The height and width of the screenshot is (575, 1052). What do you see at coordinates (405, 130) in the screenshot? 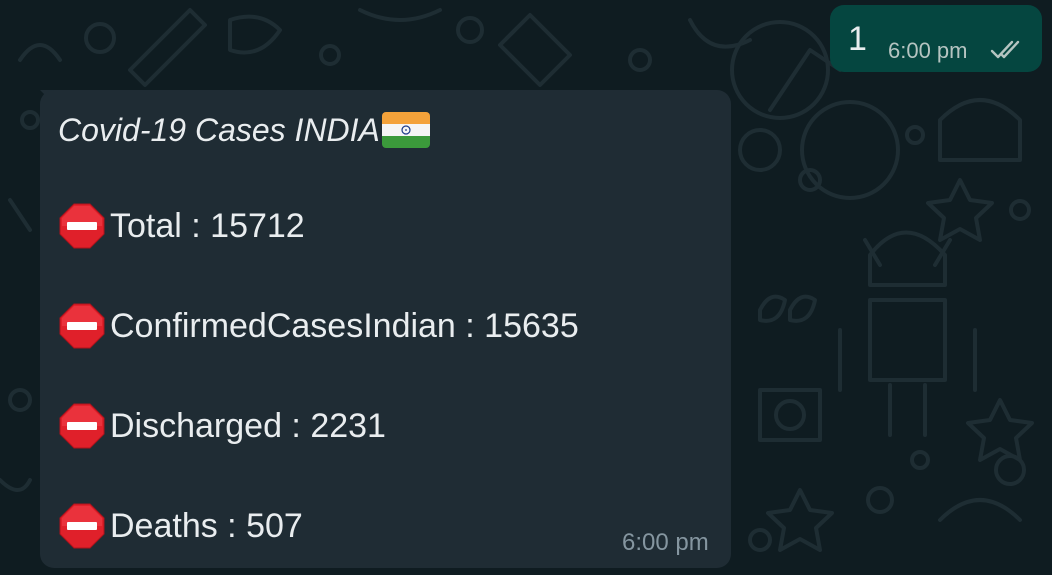
I see `india-flag-icon` at bounding box center [405, 130].